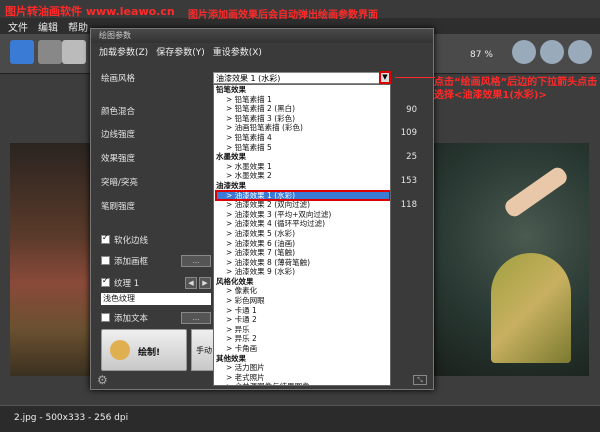  What do you see at coordinates (156, 299) in the screenshot?
I see `texture-select: 浅色纹理` at bounding box center [156, 299].